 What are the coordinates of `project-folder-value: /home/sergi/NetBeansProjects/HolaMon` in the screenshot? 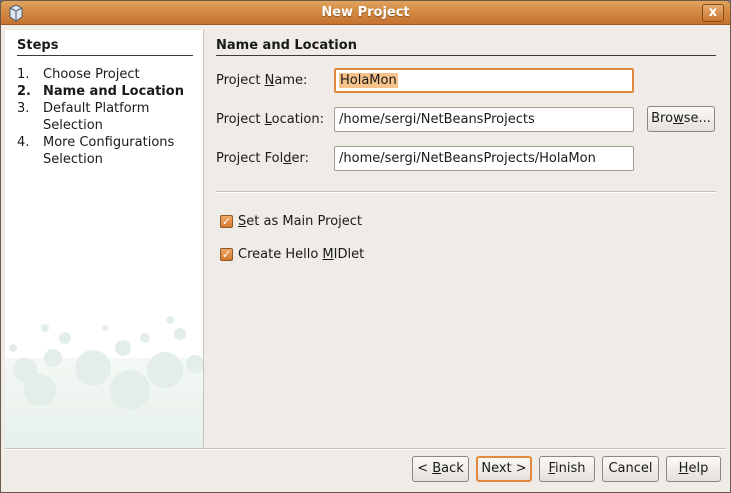 It's located at (467, 158).